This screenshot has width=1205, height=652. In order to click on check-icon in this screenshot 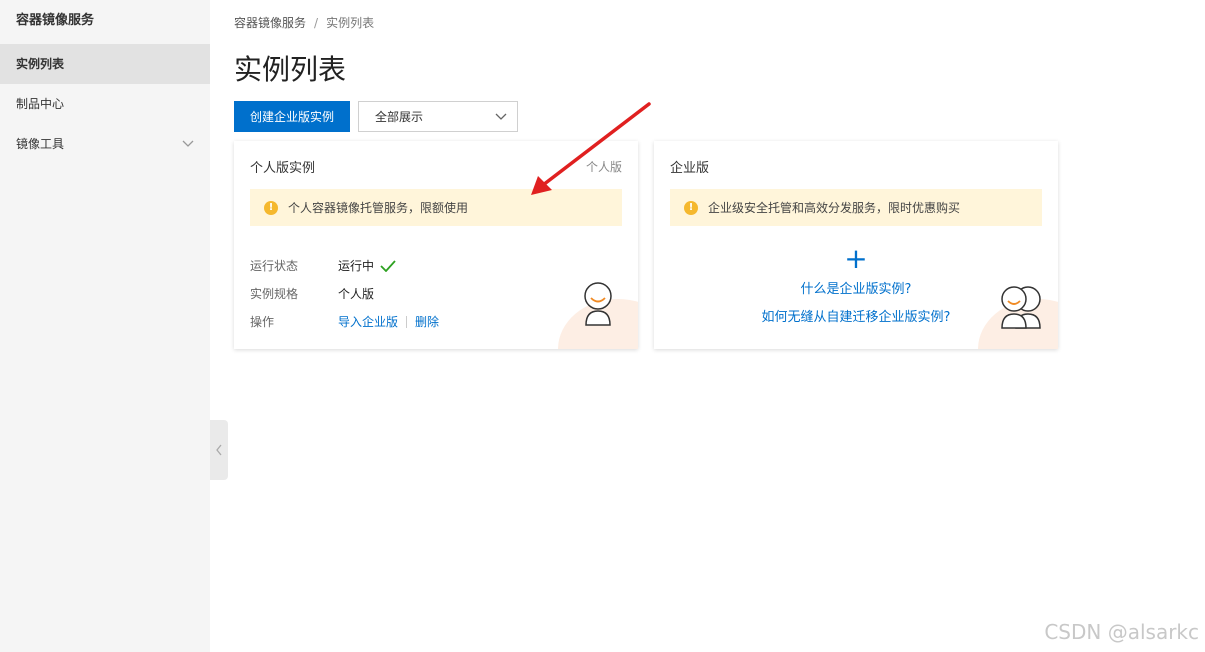, I will do `click(388, 265)`.